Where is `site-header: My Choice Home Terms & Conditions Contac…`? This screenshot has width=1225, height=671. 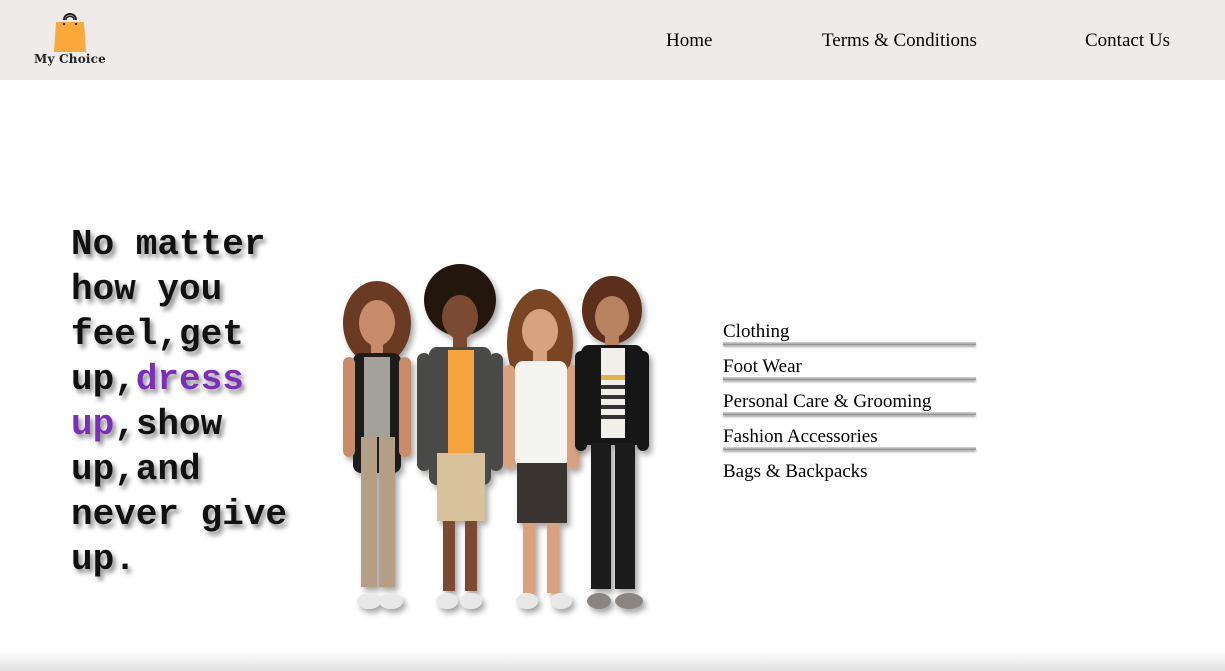 site-header: My Choice Home Terms & Conditions Contac… is located at coordinates (612, 40).